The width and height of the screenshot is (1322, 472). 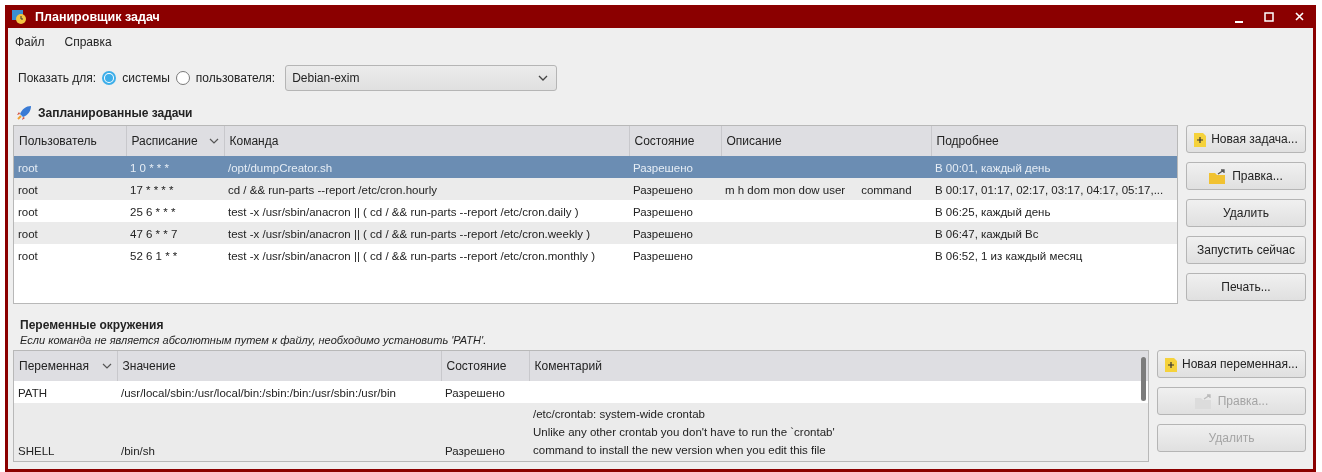 I want to click on column-header: Описание, so click(x=826, y=141).